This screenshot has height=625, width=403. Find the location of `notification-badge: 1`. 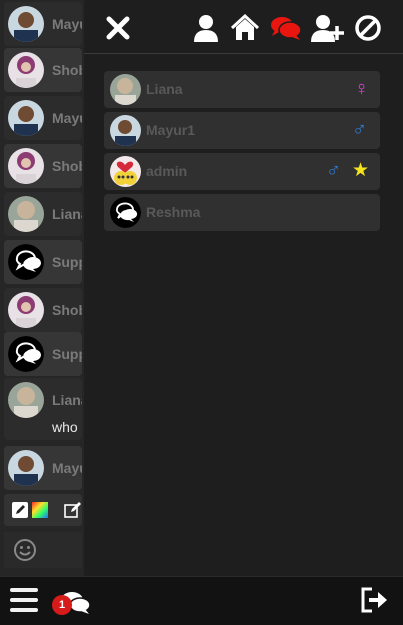

notification-badge: 1 is located at coordinates (62, 605).